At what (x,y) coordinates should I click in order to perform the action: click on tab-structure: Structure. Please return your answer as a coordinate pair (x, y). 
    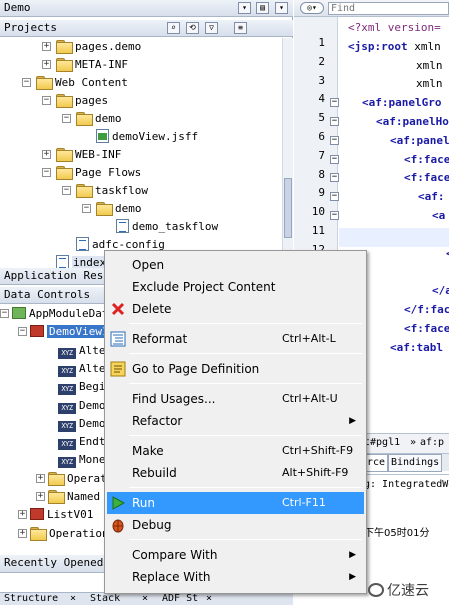
    Looking at the image, I should click on (31, 599).